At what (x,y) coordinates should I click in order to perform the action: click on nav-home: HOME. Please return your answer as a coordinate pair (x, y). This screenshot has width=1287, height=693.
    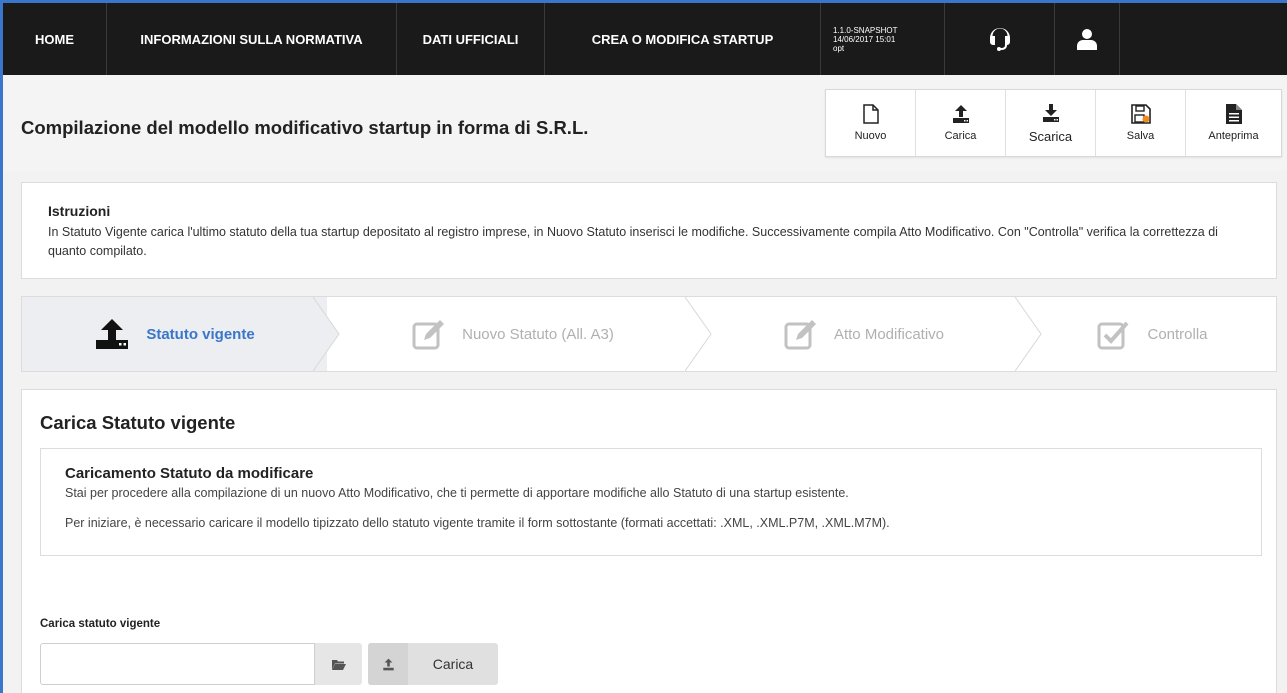
    Looking at the image, I should click on (55, 39).